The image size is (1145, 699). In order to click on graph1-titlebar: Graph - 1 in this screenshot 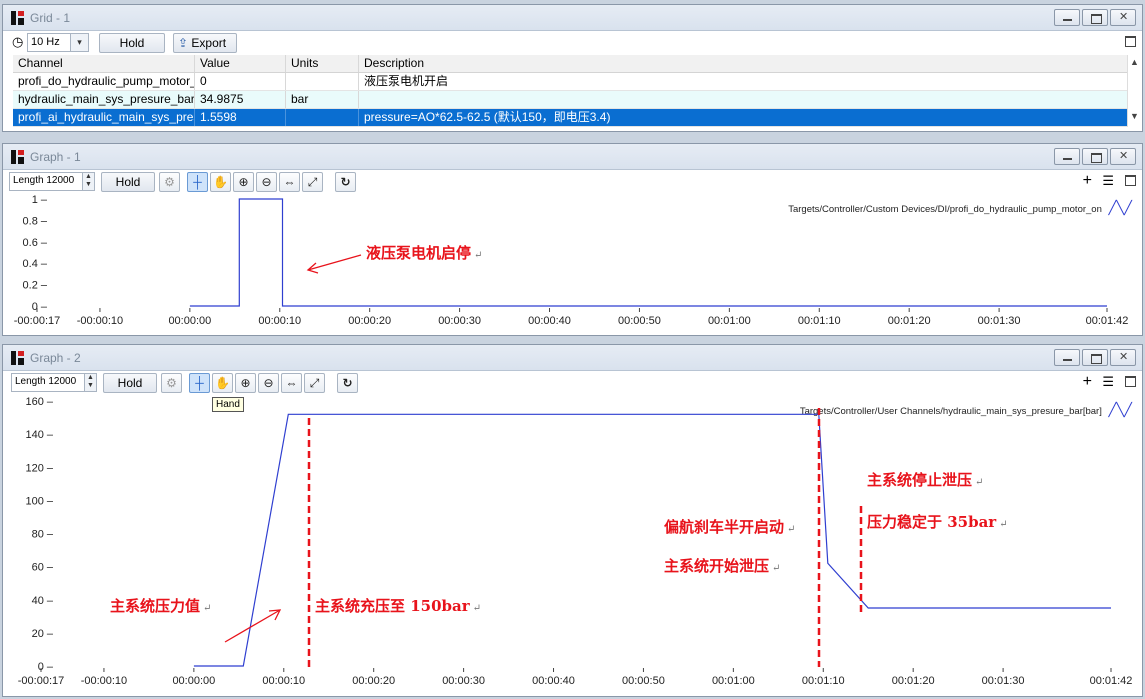, I will do `click(572, 157)`.